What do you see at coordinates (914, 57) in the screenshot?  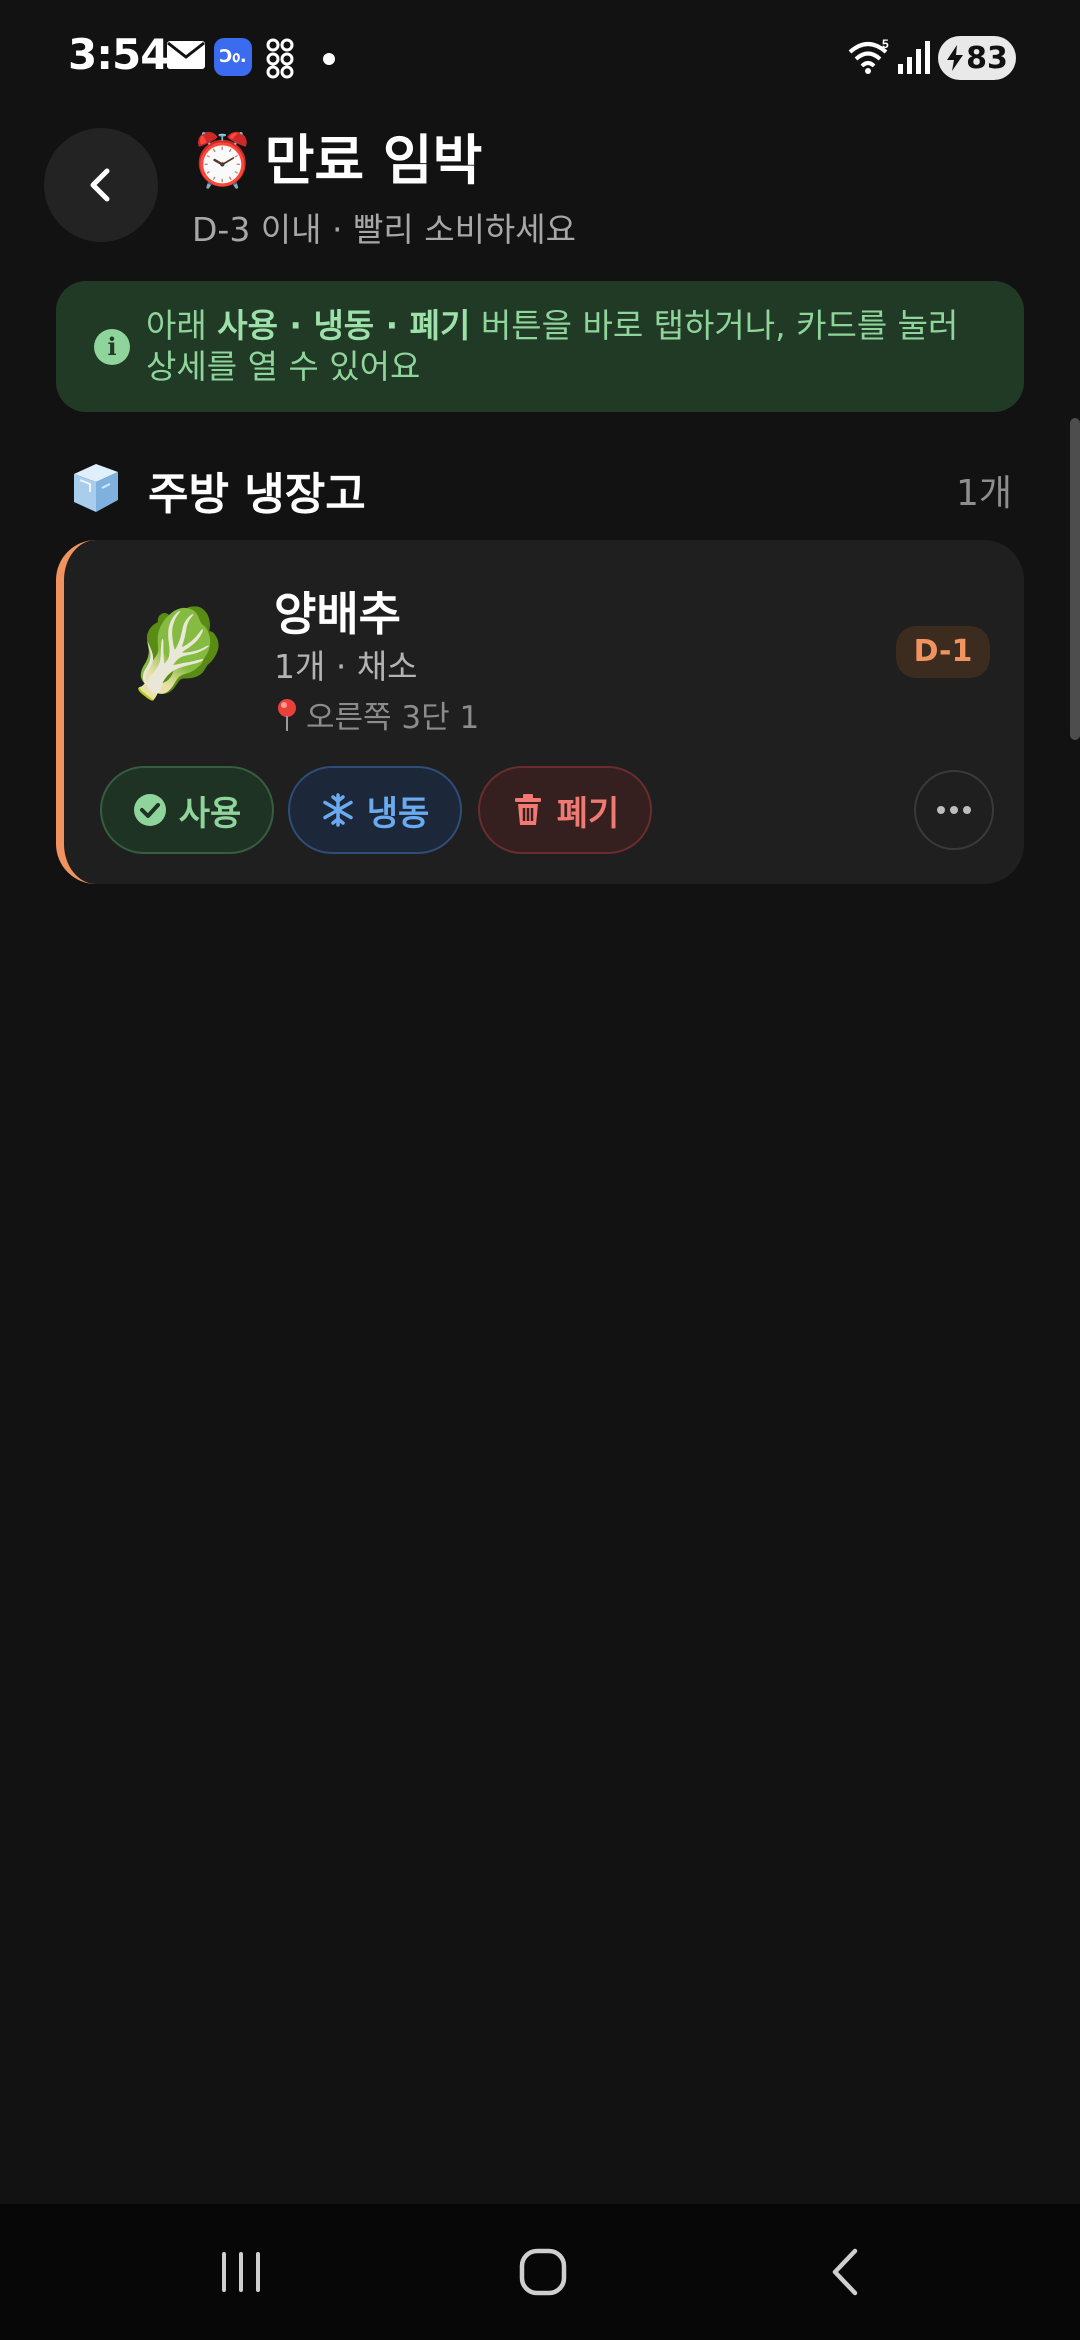 I see `signal-icon` at bounding box center [914, 57].